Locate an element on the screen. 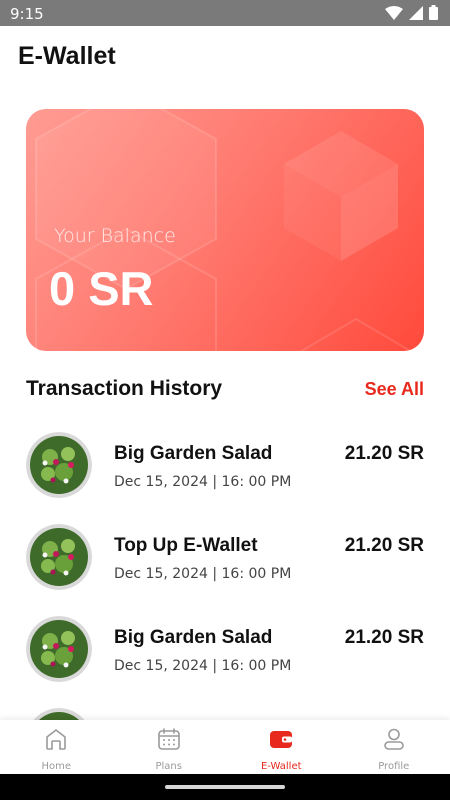 The height and width of the screenshot is (800, 450). wifi-icon is located at coordinates (394, 12).